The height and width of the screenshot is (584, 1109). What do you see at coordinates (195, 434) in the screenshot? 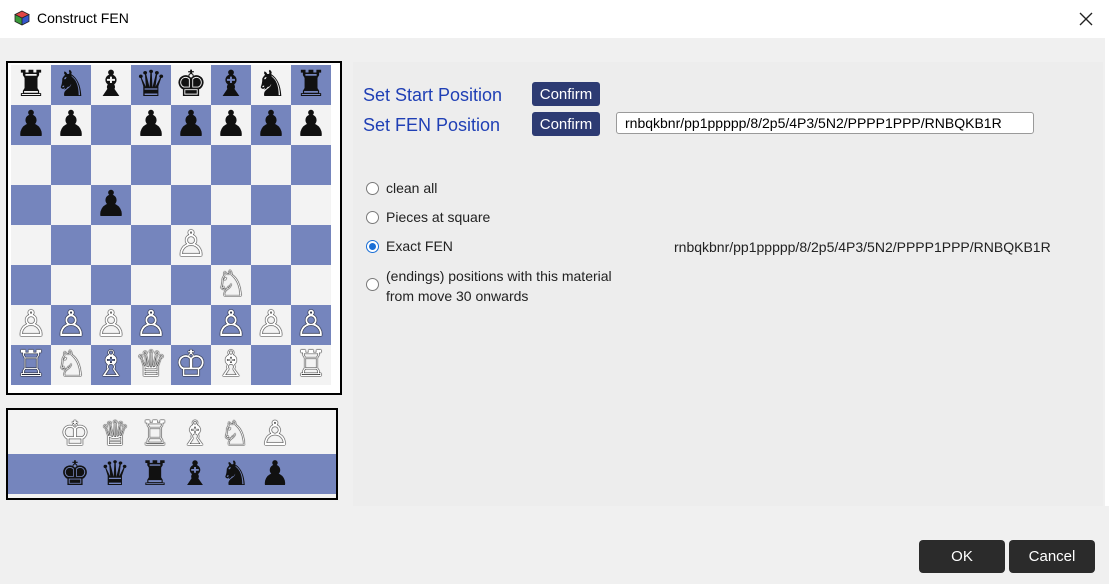
I see `white-palette-piece: ♗` at bounding box center [195, 434].